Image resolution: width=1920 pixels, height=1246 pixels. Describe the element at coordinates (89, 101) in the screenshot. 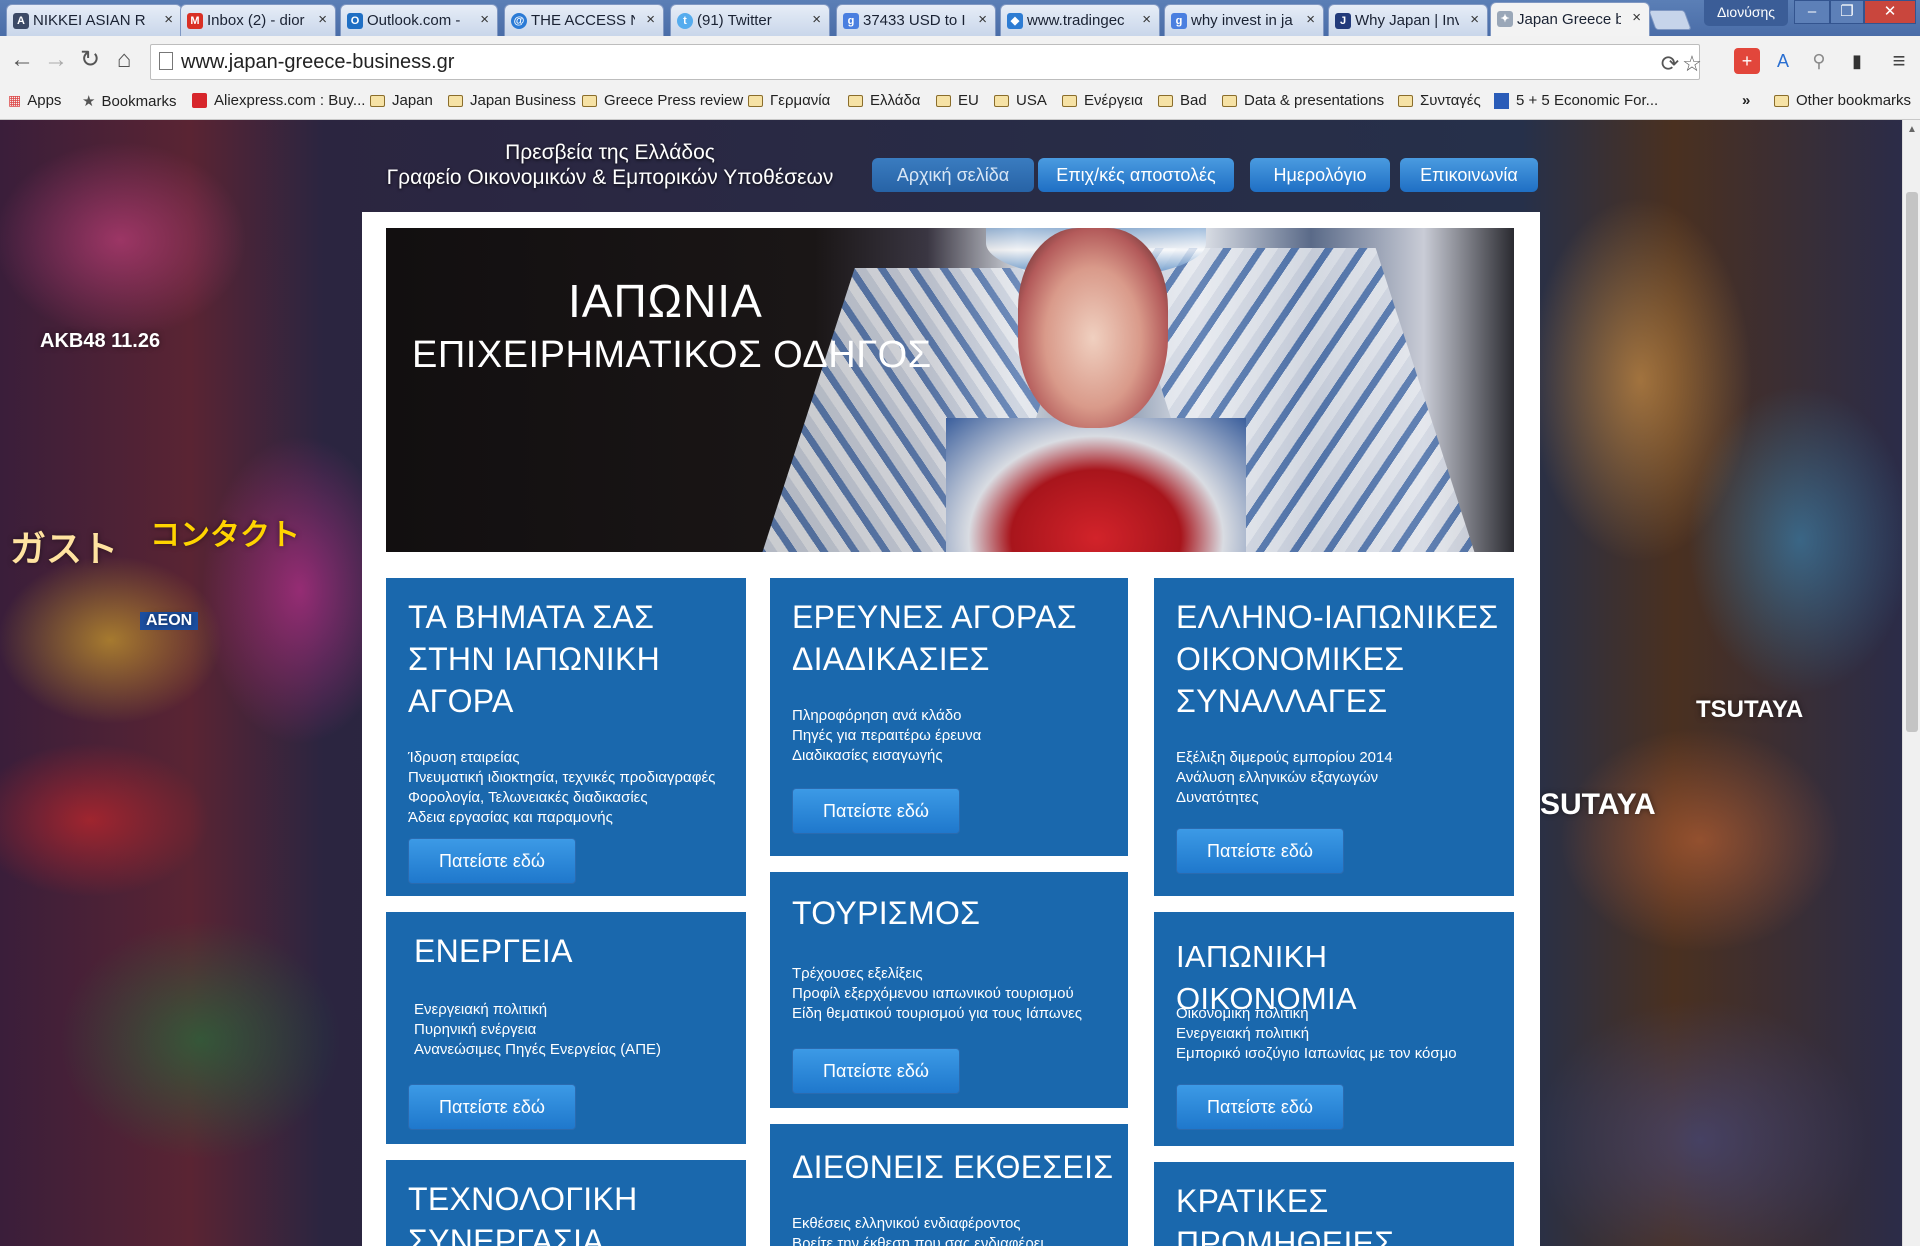

I see `star-icon: ★` at that location.